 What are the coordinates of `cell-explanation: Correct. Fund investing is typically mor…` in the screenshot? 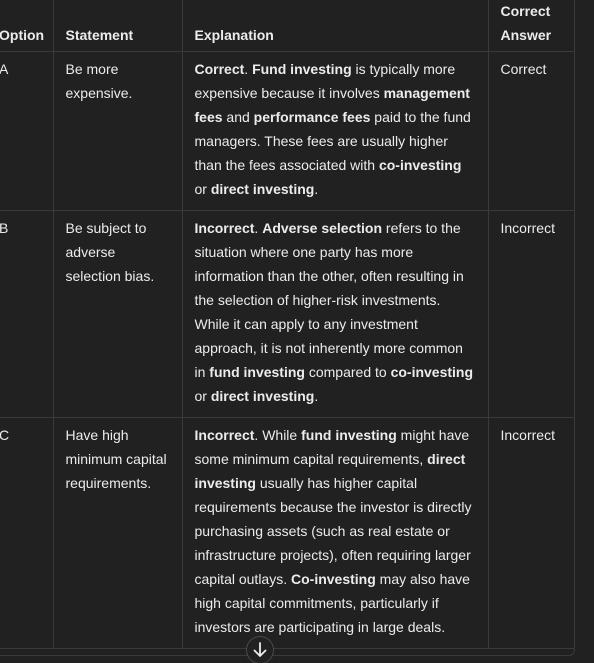 It's located at (335, 131).